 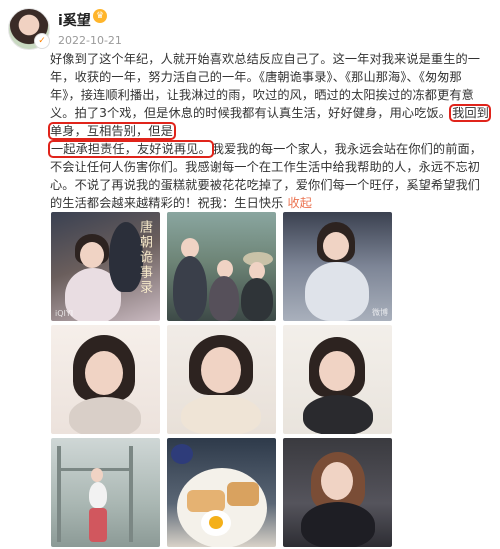 What do you see at coordinates (100, 16) in the screenshot?
I see `crown-icon: ♛` at bounding box center [100, 16].